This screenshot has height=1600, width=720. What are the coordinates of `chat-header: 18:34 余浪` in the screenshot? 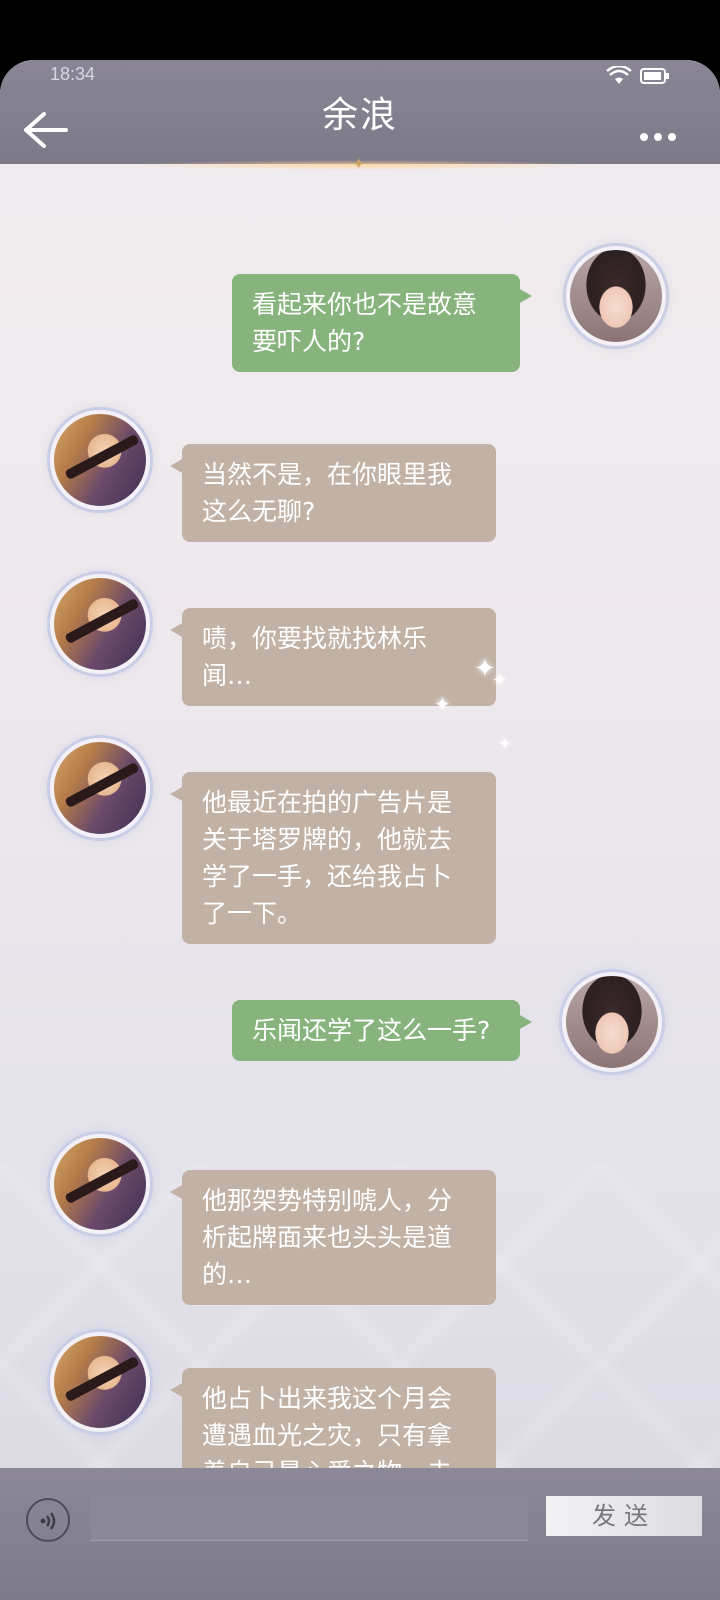 It's located at (360, 112).